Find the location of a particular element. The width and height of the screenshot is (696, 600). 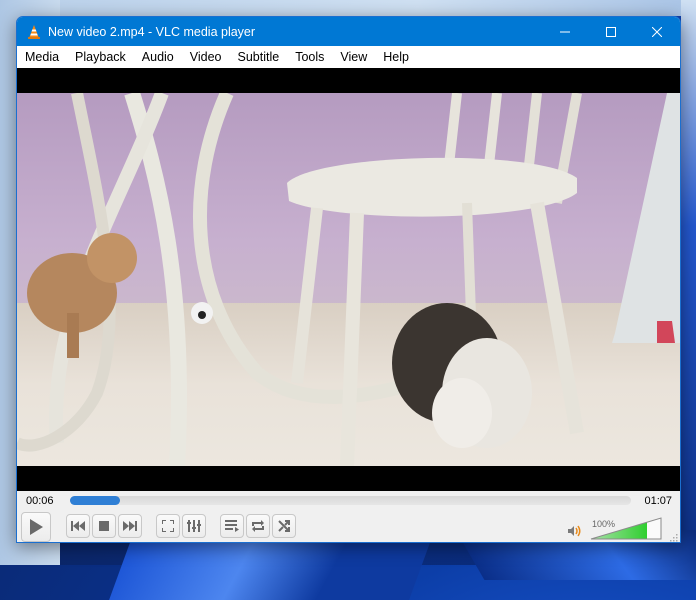

play-icon is located at coordinates (36, 527).